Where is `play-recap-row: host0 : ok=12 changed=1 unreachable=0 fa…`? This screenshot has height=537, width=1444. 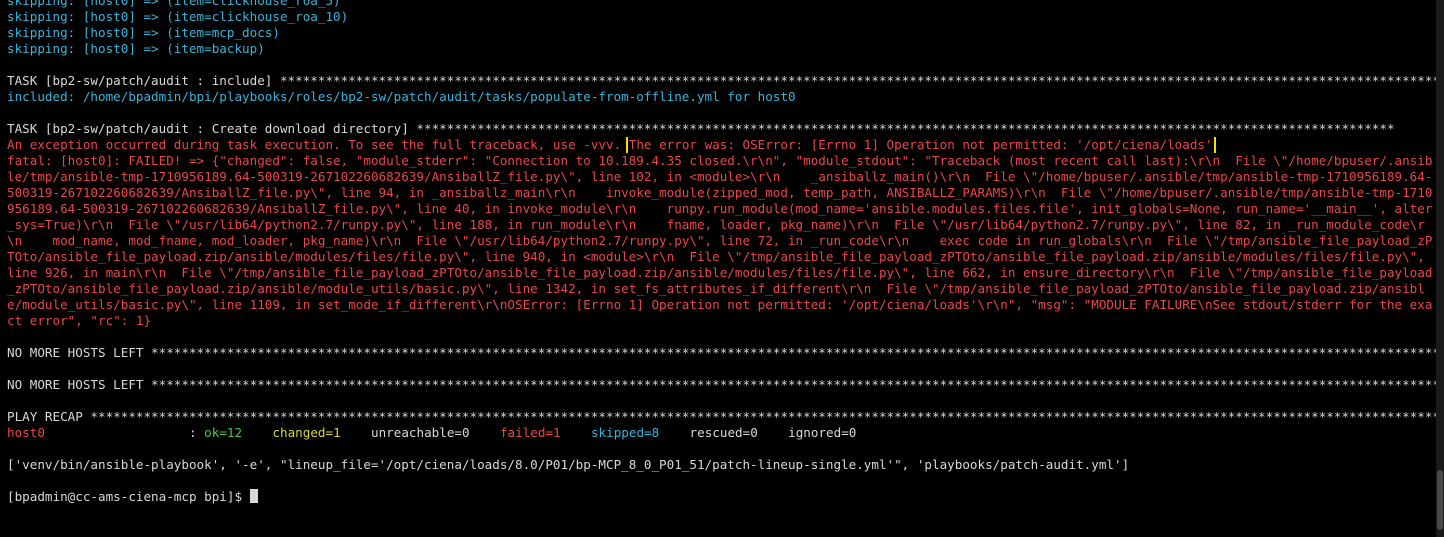 play-recap-row: host0 : ok=12 changed=1 unreachable=0 fa… is located at coordinates (721, 433).